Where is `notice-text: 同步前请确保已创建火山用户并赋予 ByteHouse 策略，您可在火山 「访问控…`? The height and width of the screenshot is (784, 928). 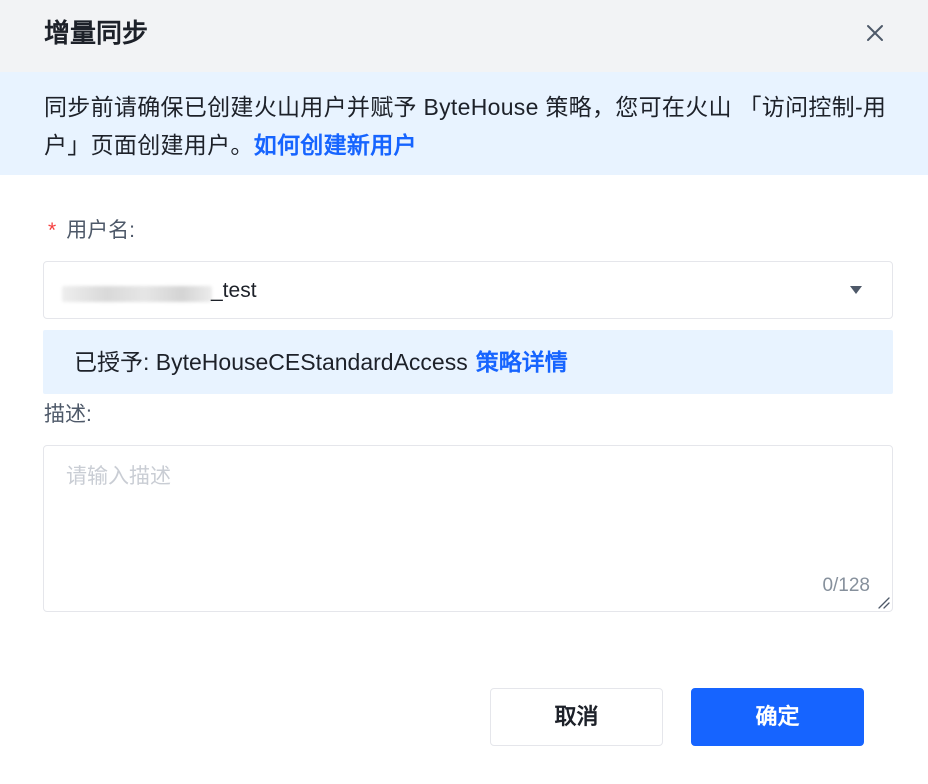
notice-text: 同步前请确保已创建火山用户并赋予 ByteHouse 策略，您可在火山 「访问控… is located at coordinates (465, 126).